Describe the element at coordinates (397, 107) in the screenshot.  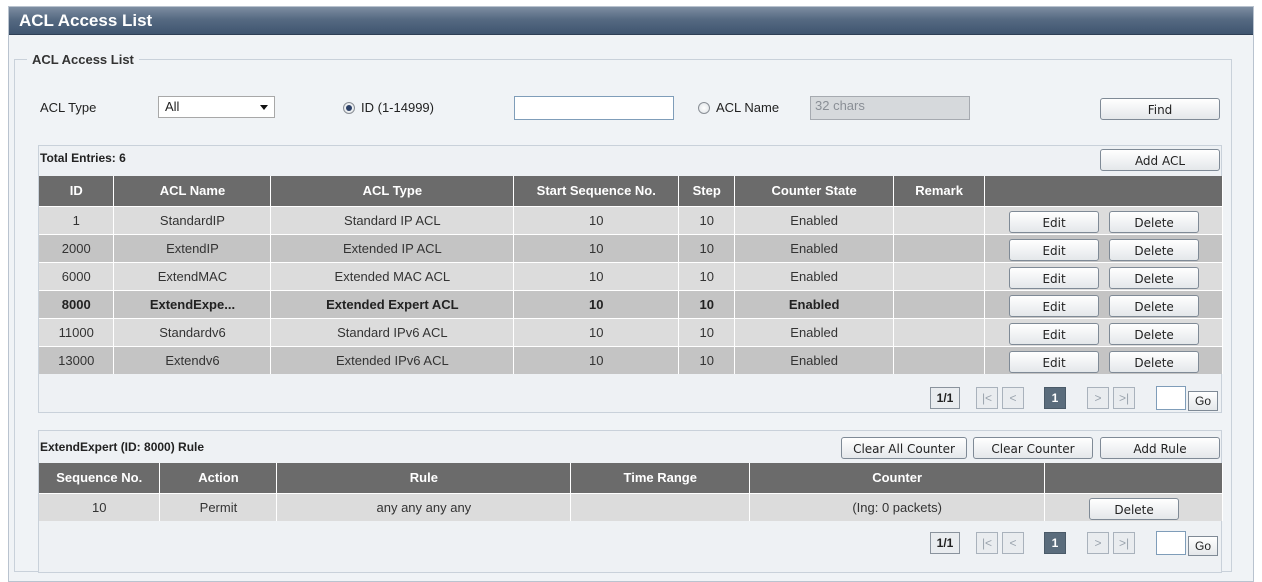
I see `id-radio-label: ID (1-14999)` at that location.